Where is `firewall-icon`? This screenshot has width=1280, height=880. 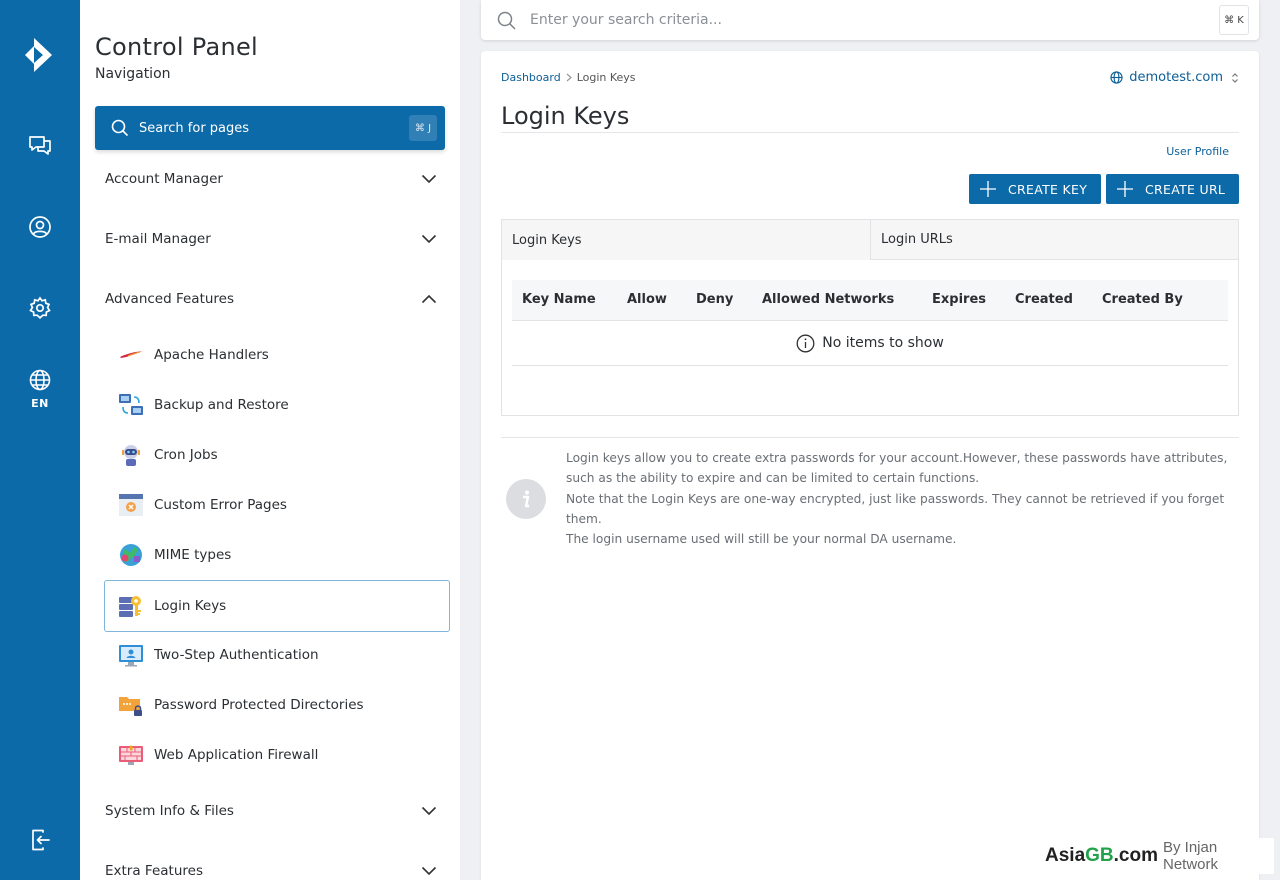
firewall-icon is located at coordinates (131, 755).